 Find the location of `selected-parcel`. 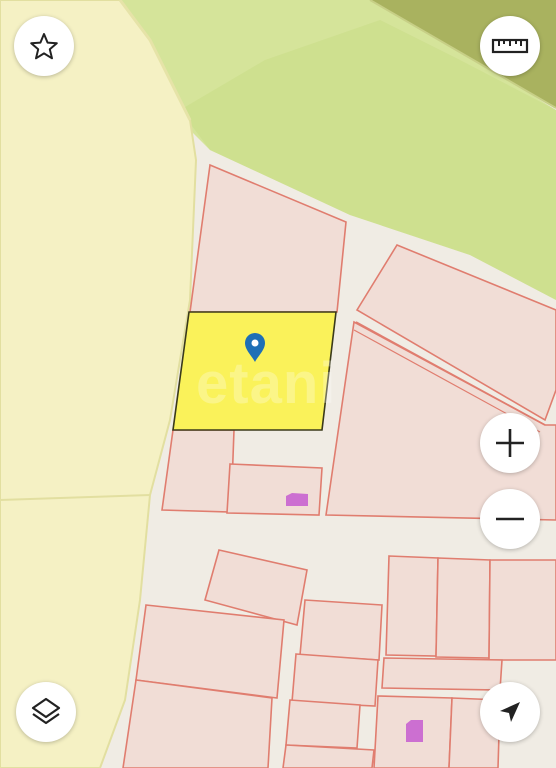

selected-parcel is located at coordinates (254, 371).